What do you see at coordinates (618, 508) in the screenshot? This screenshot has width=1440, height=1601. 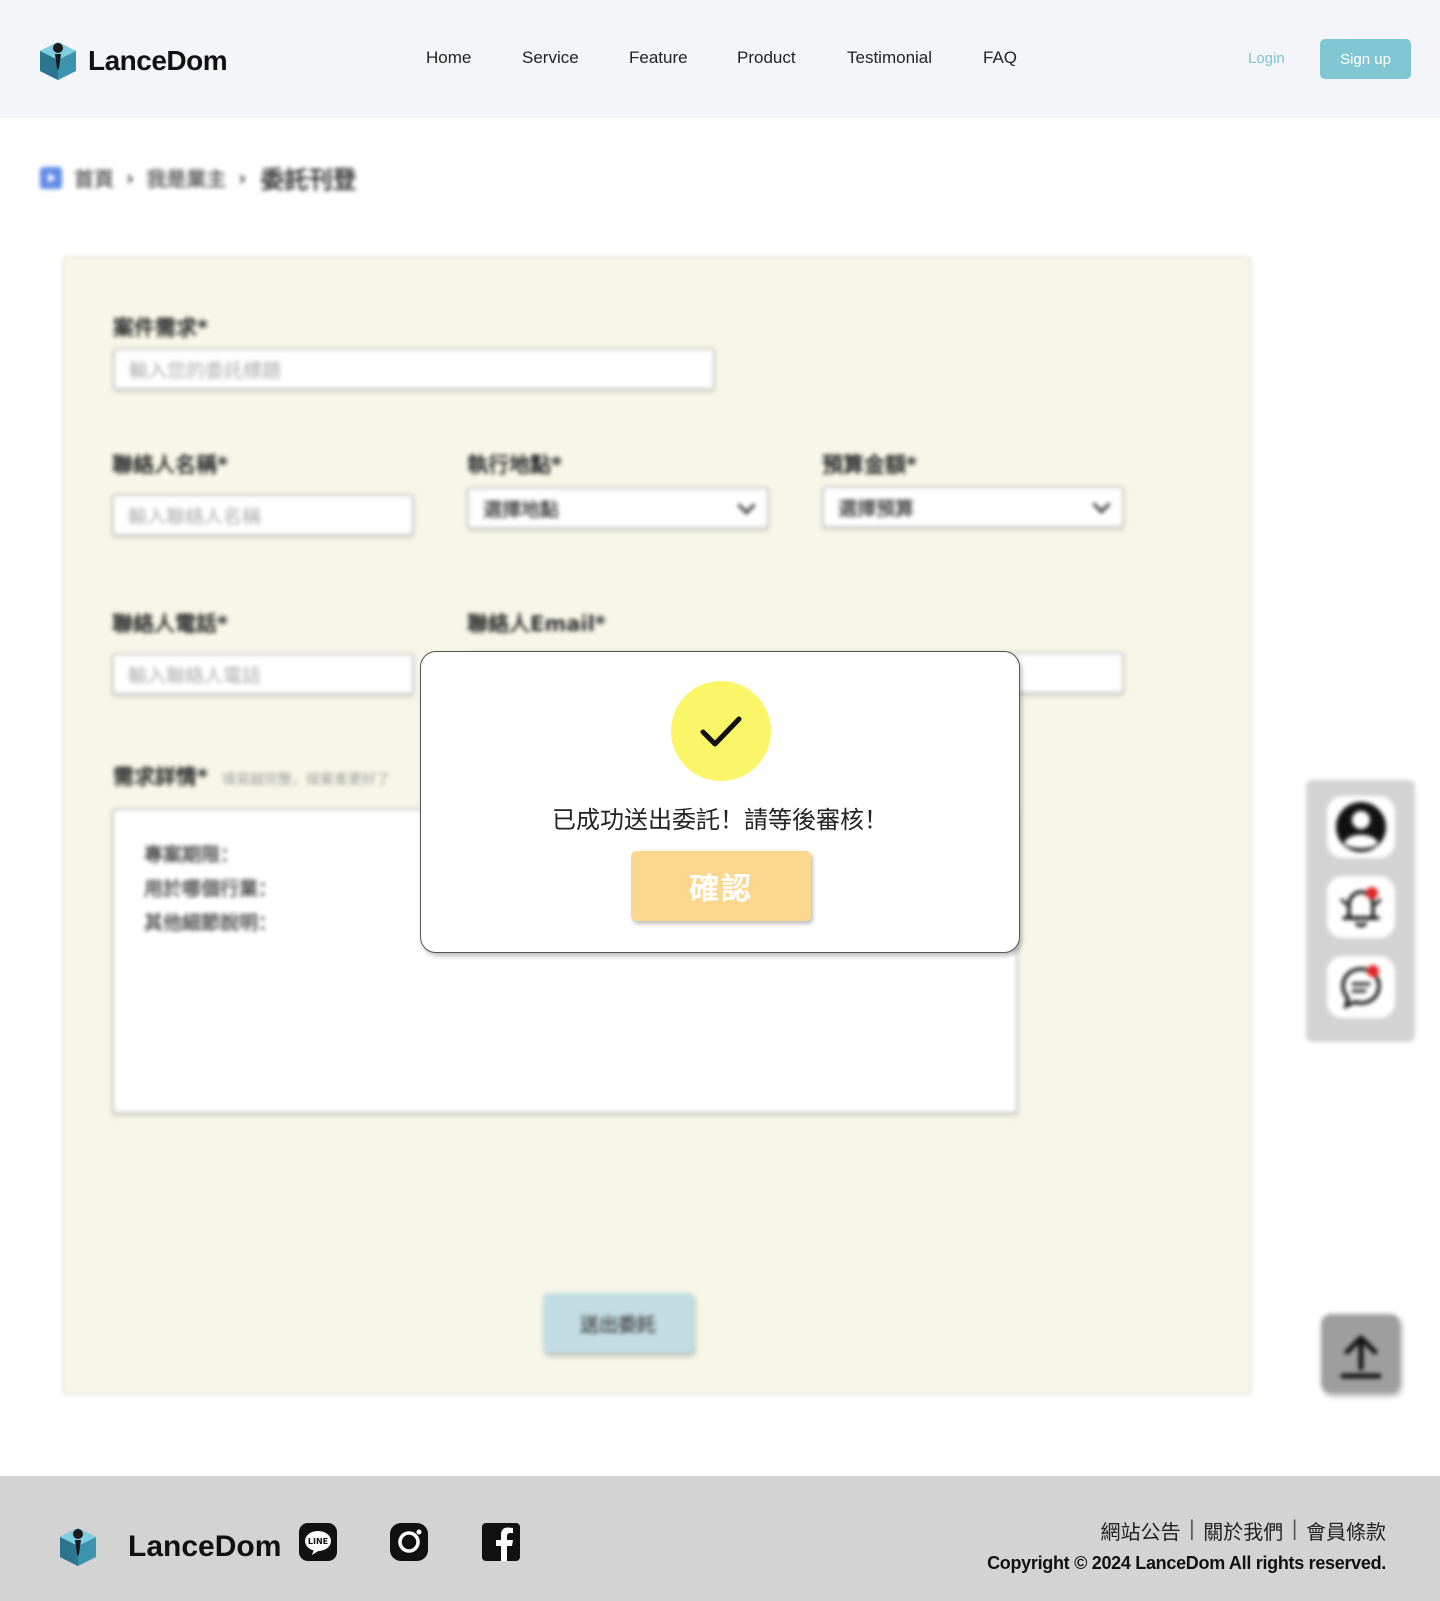 I see `location-select: 選擇地點` at bounding box center [618, 508].